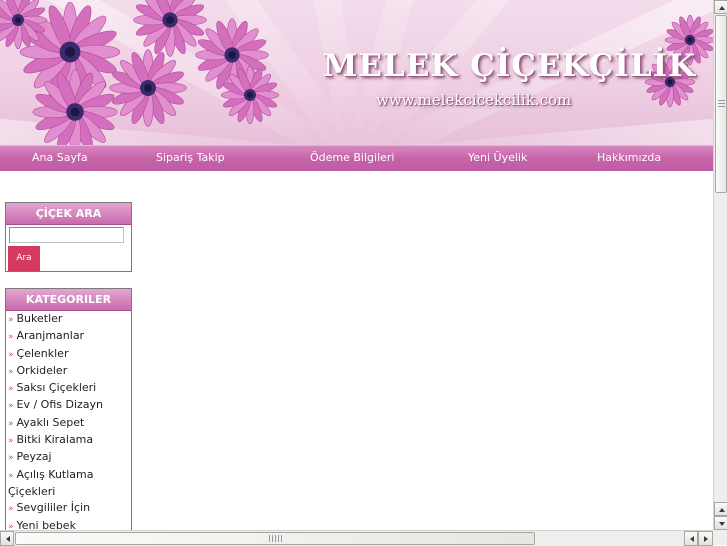 The image size is (727, 546). I want to click on search-box-body: Ara, so click(68, 248).